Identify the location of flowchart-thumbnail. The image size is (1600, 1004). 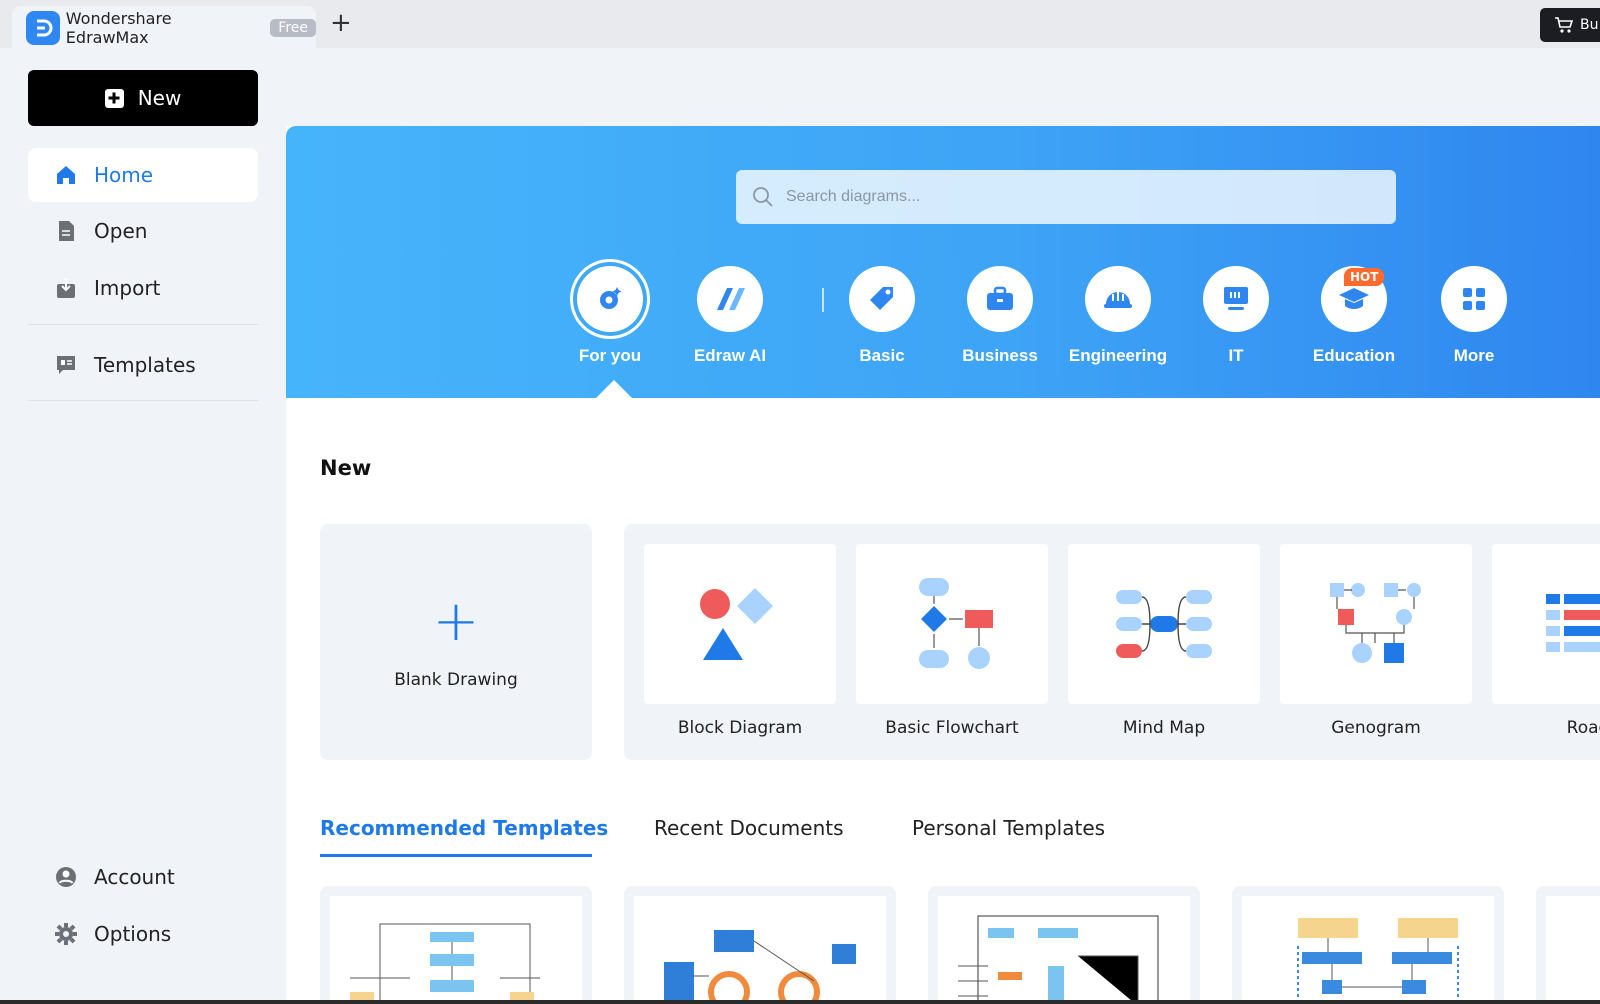
(952, 624).